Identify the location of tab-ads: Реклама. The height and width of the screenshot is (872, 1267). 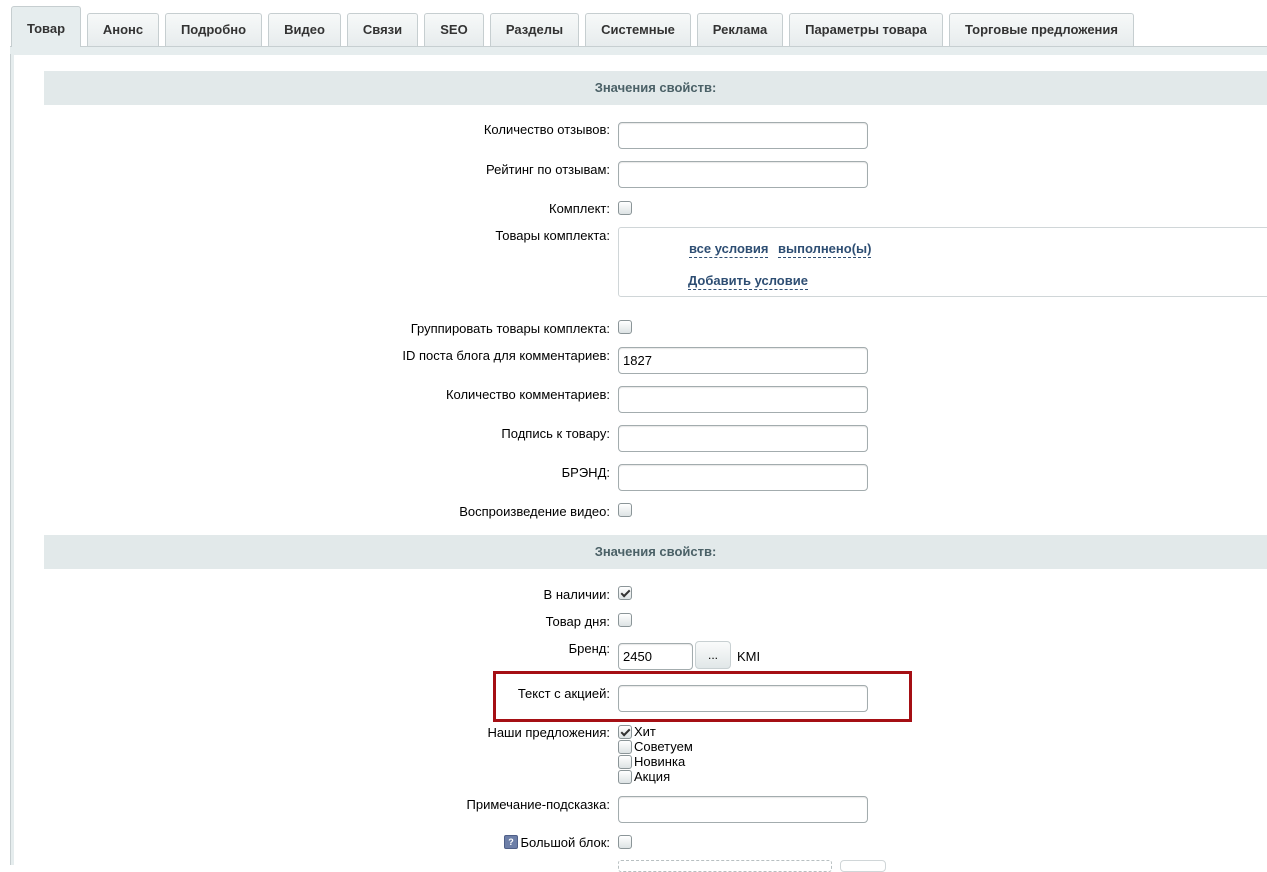
(740, 29).